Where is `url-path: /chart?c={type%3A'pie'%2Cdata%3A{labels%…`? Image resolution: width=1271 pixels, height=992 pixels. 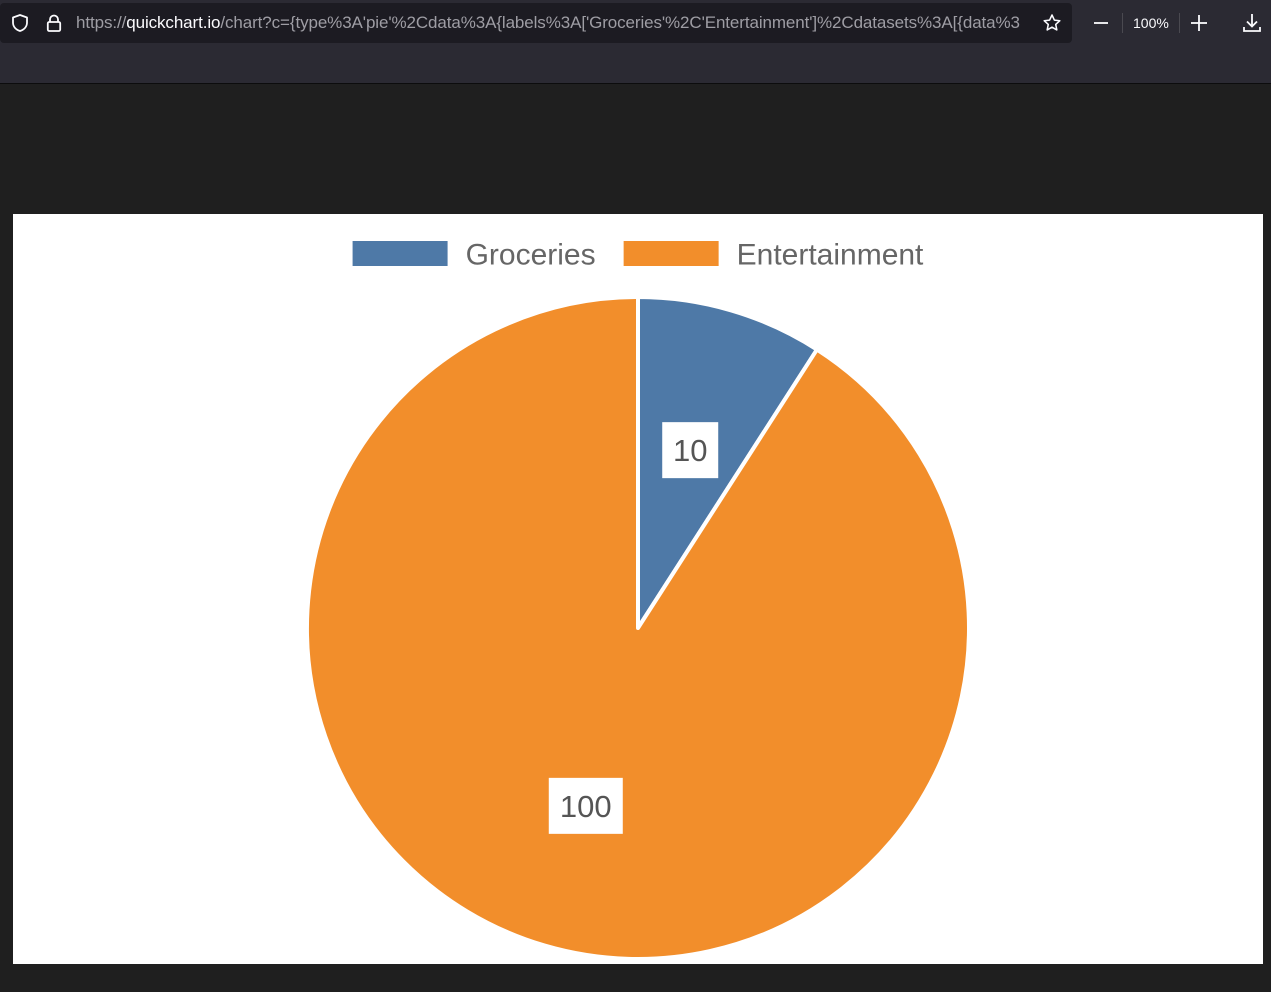 url-path: /chart?c={type%3A'pie'%2Cdata%3A{labels%… is located at coordinates (620, 22).